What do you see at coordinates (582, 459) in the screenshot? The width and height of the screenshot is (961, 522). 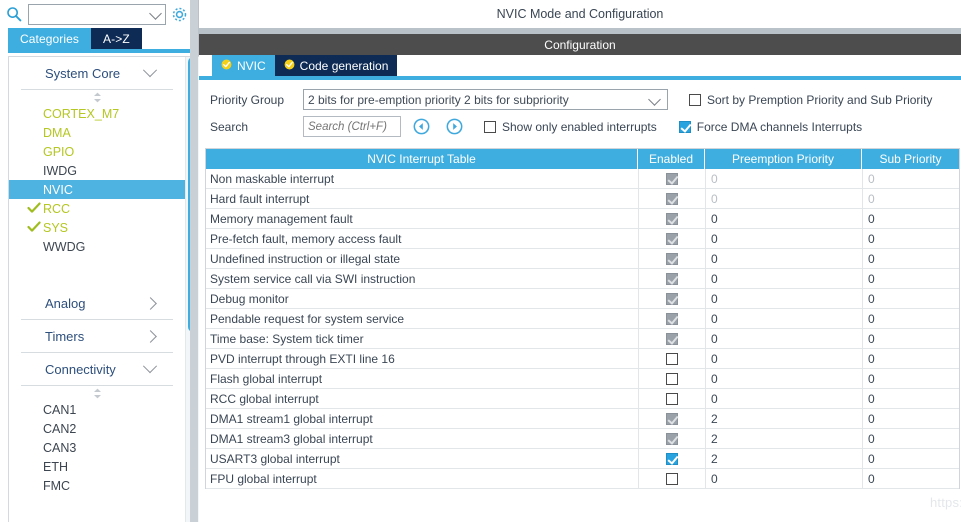 I see `table-row: USART3 global interrupt 2 0` at bounding box center [582, 459].